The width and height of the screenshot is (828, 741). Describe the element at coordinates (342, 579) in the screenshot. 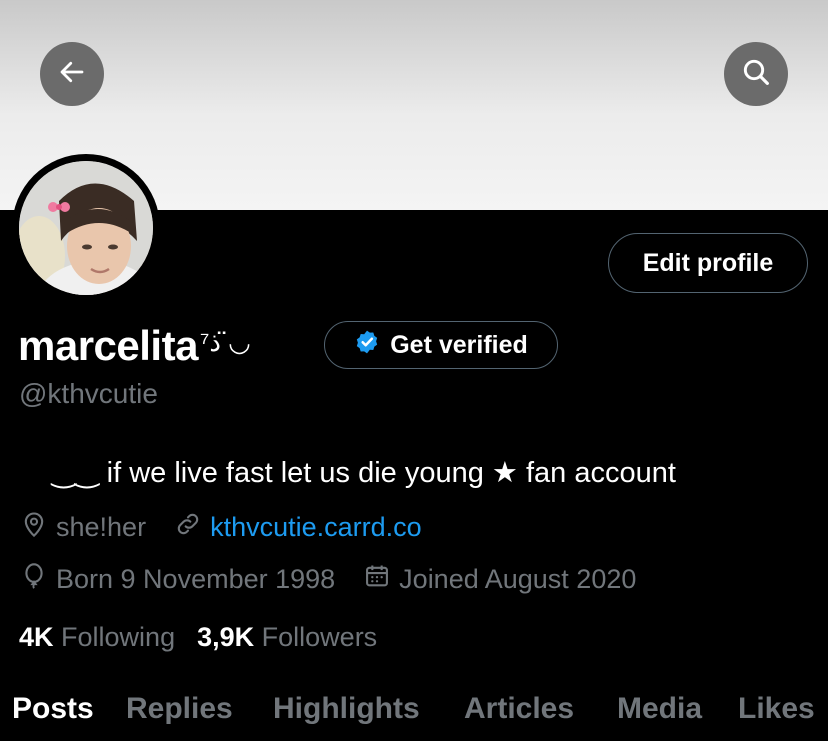

I see `profile-meta-row-2: Born 9 November 1998 Joined August 2020` at that location.